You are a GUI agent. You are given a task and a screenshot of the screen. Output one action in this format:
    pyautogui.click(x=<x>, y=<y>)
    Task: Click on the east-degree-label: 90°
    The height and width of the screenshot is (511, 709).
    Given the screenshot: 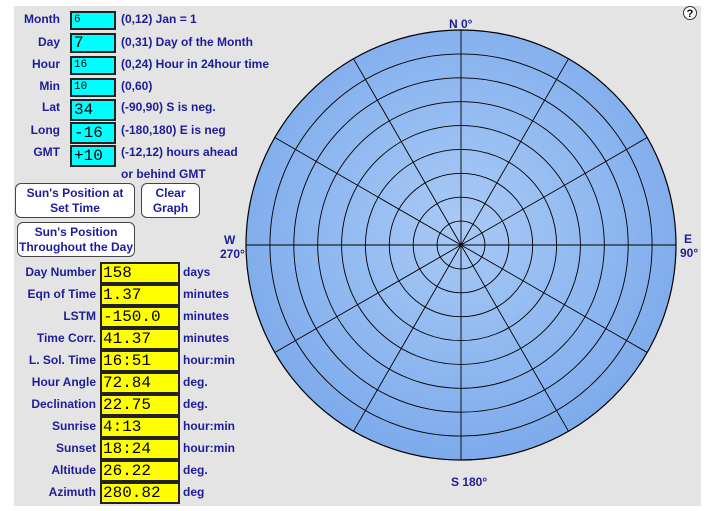 What is the action you would take?
    pyautogui.click(x=689, y=253)
    